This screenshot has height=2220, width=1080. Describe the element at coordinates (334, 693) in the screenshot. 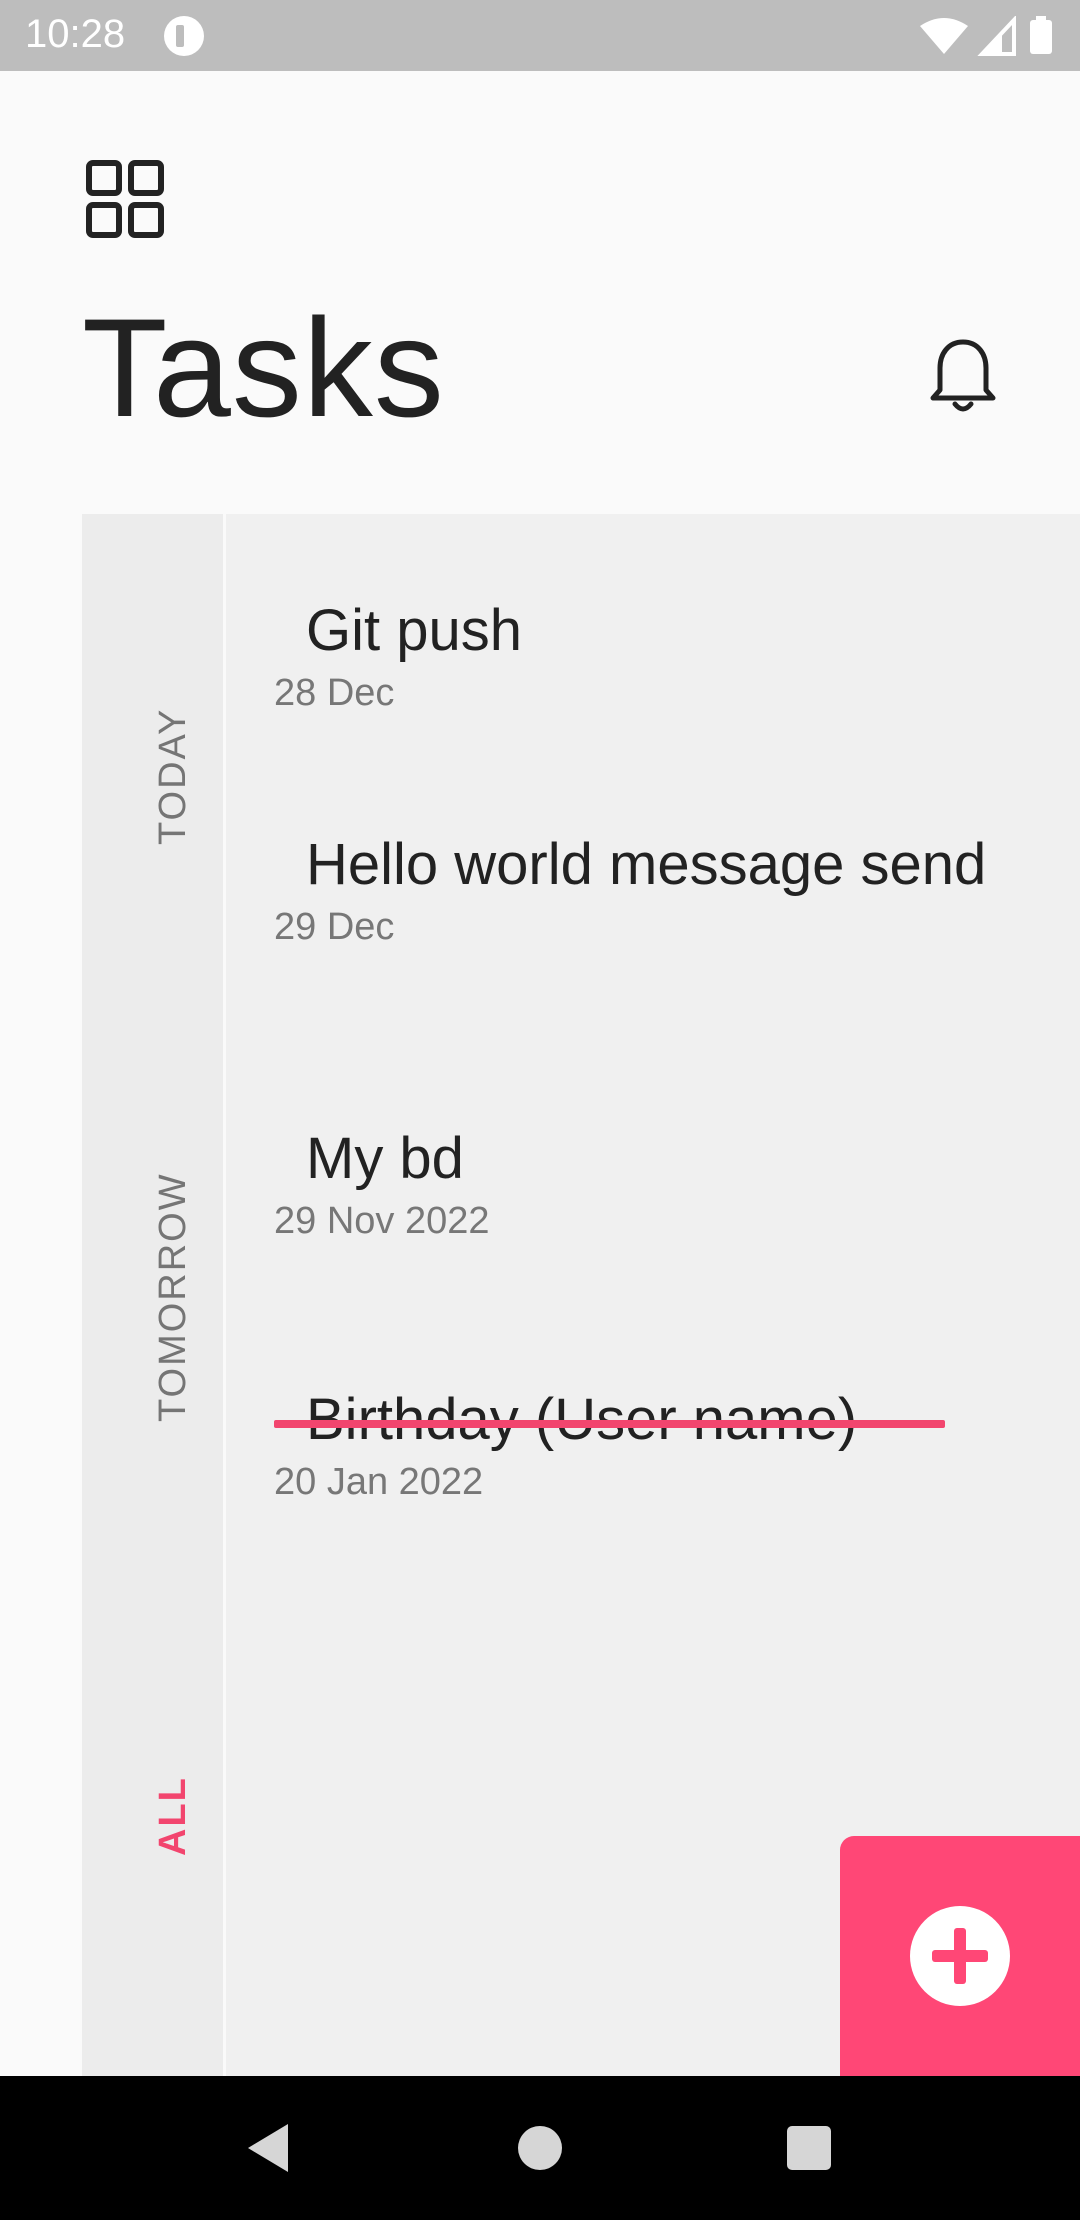

I see `task-date: 28 Dec` at that location.